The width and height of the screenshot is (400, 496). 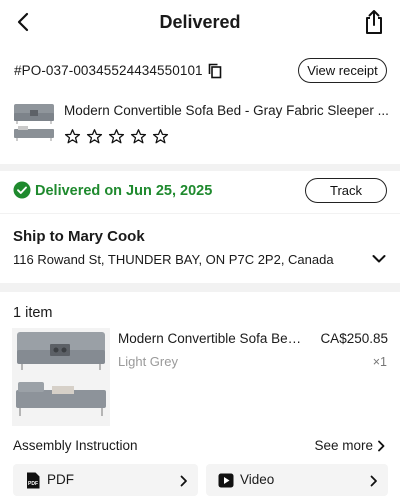 What do you see at coordinates (297, 480) in the screenshot?
I see `video-button: Video` at bounding box center [297, 480].